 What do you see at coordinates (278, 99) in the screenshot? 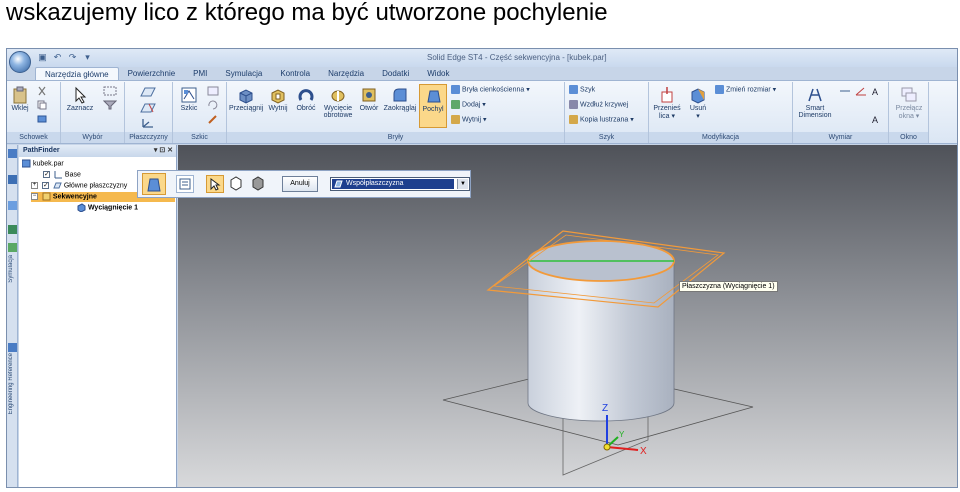
I see `cut-button: Wytnij` at bounding box center [278, 99].